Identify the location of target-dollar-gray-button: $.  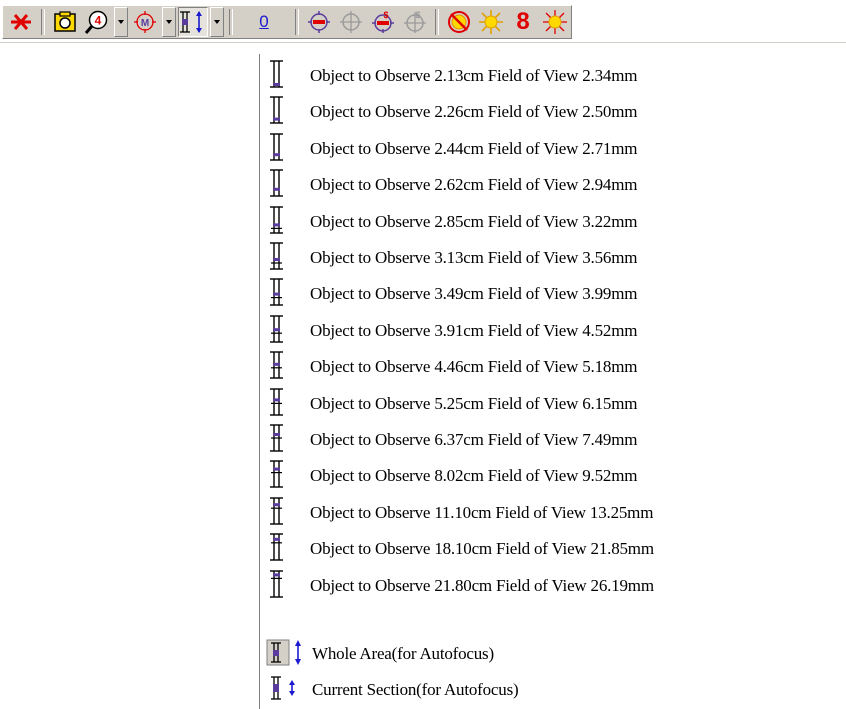
(415, 22).